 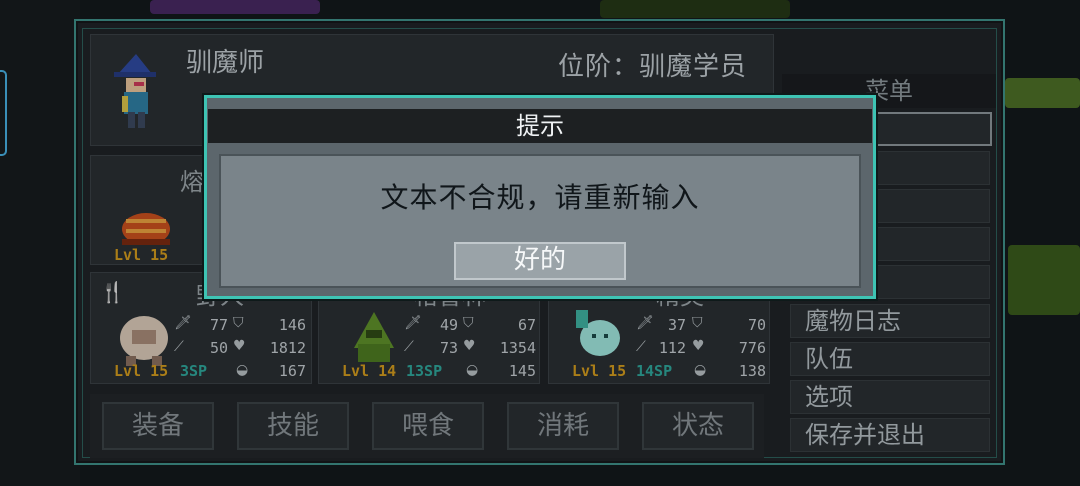 I want to click on dialog-message: 文本不合规，请重新输入, so click(x=540, y=197).